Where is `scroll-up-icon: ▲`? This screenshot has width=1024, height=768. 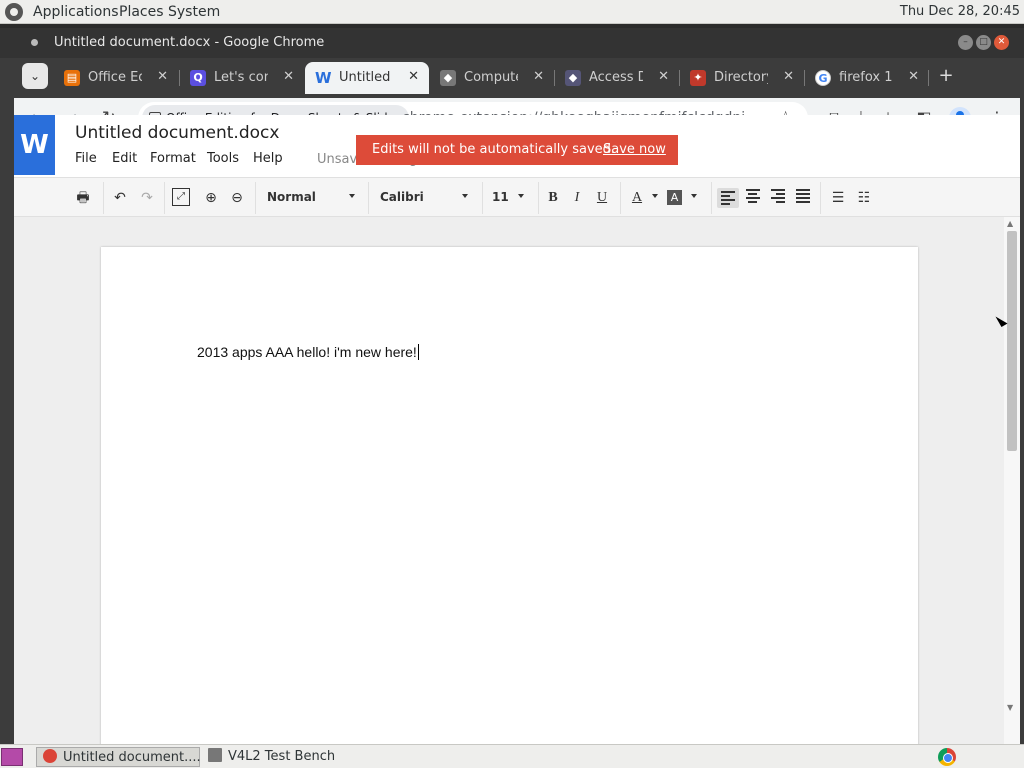 scroll-up-icon: ▲ is located at coordinates (1010, 223).